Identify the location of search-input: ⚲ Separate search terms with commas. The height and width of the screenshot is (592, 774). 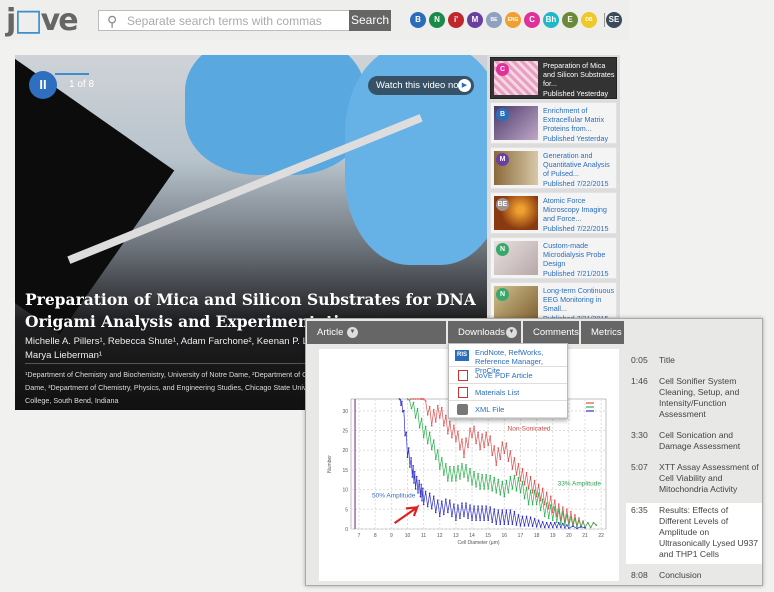
(224, 20).